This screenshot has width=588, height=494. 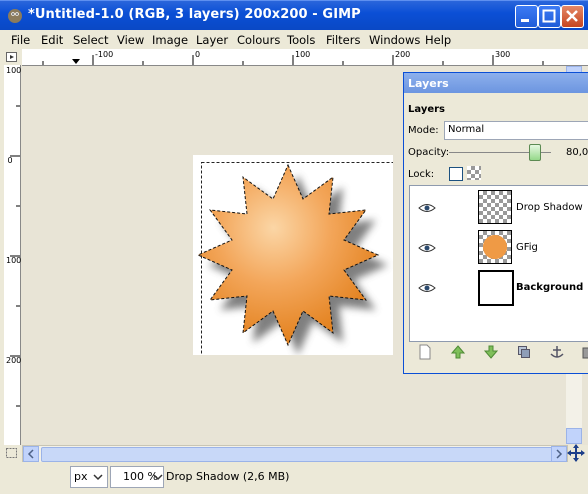 What do you see at coordinates (474, 173) in the screenshot?
I see `lock-alpha-icon` at bounding box center [474, 173].